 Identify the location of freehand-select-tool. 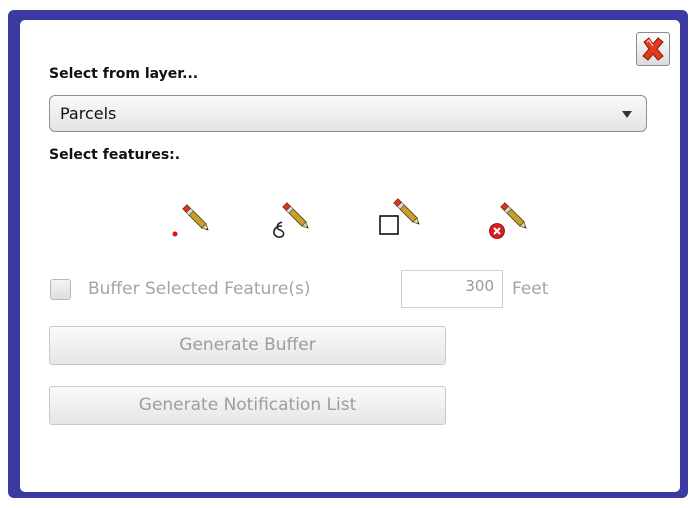
(290, 218).